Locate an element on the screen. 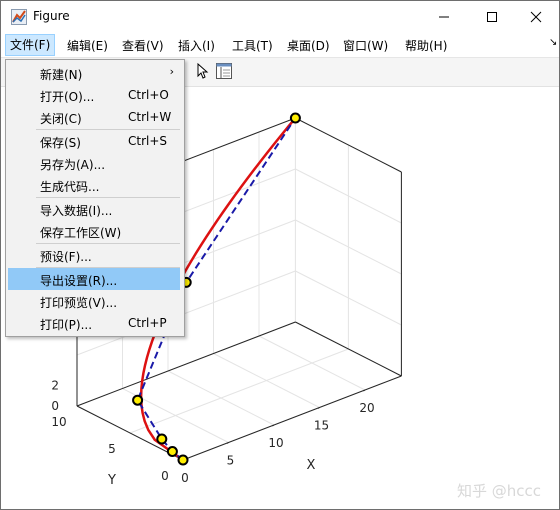  menu-item-label: 新建(N) is located at coordinates (61, 75).